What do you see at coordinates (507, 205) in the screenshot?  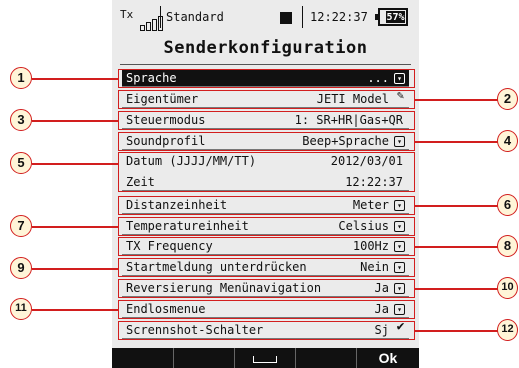 I see `callout-6: 6` at bounding box center [507, 205].